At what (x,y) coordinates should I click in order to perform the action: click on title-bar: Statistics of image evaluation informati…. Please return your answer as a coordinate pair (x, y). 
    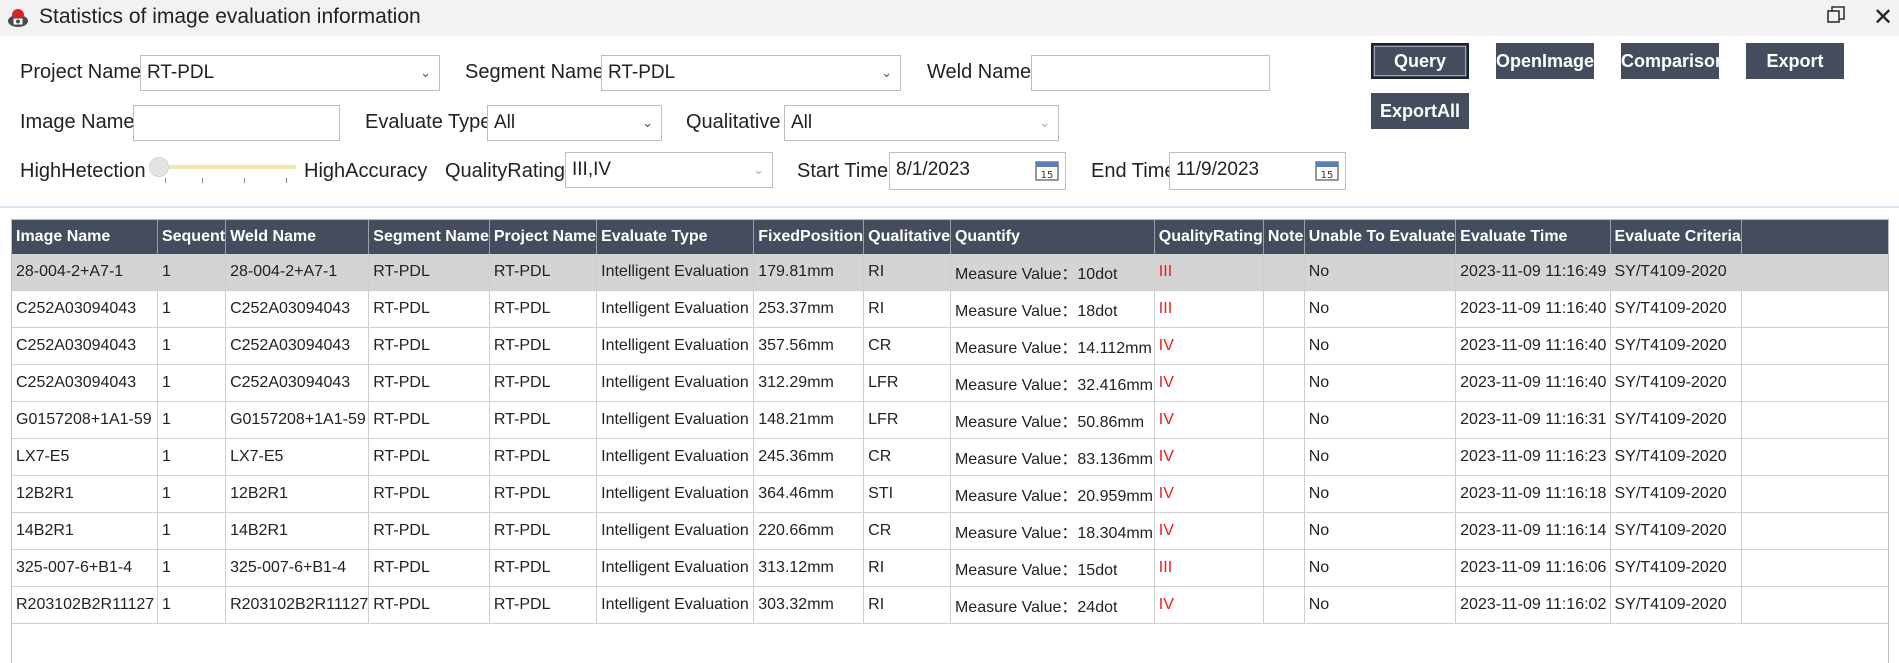
    Looking at the image, I should click on (949, 18).